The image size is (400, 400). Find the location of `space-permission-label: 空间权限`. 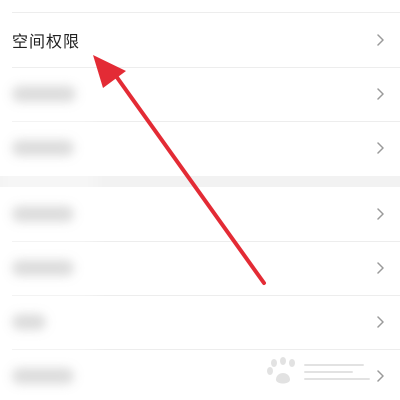

space-permission-label: 空间权限 is located at coordinates (46, 41).